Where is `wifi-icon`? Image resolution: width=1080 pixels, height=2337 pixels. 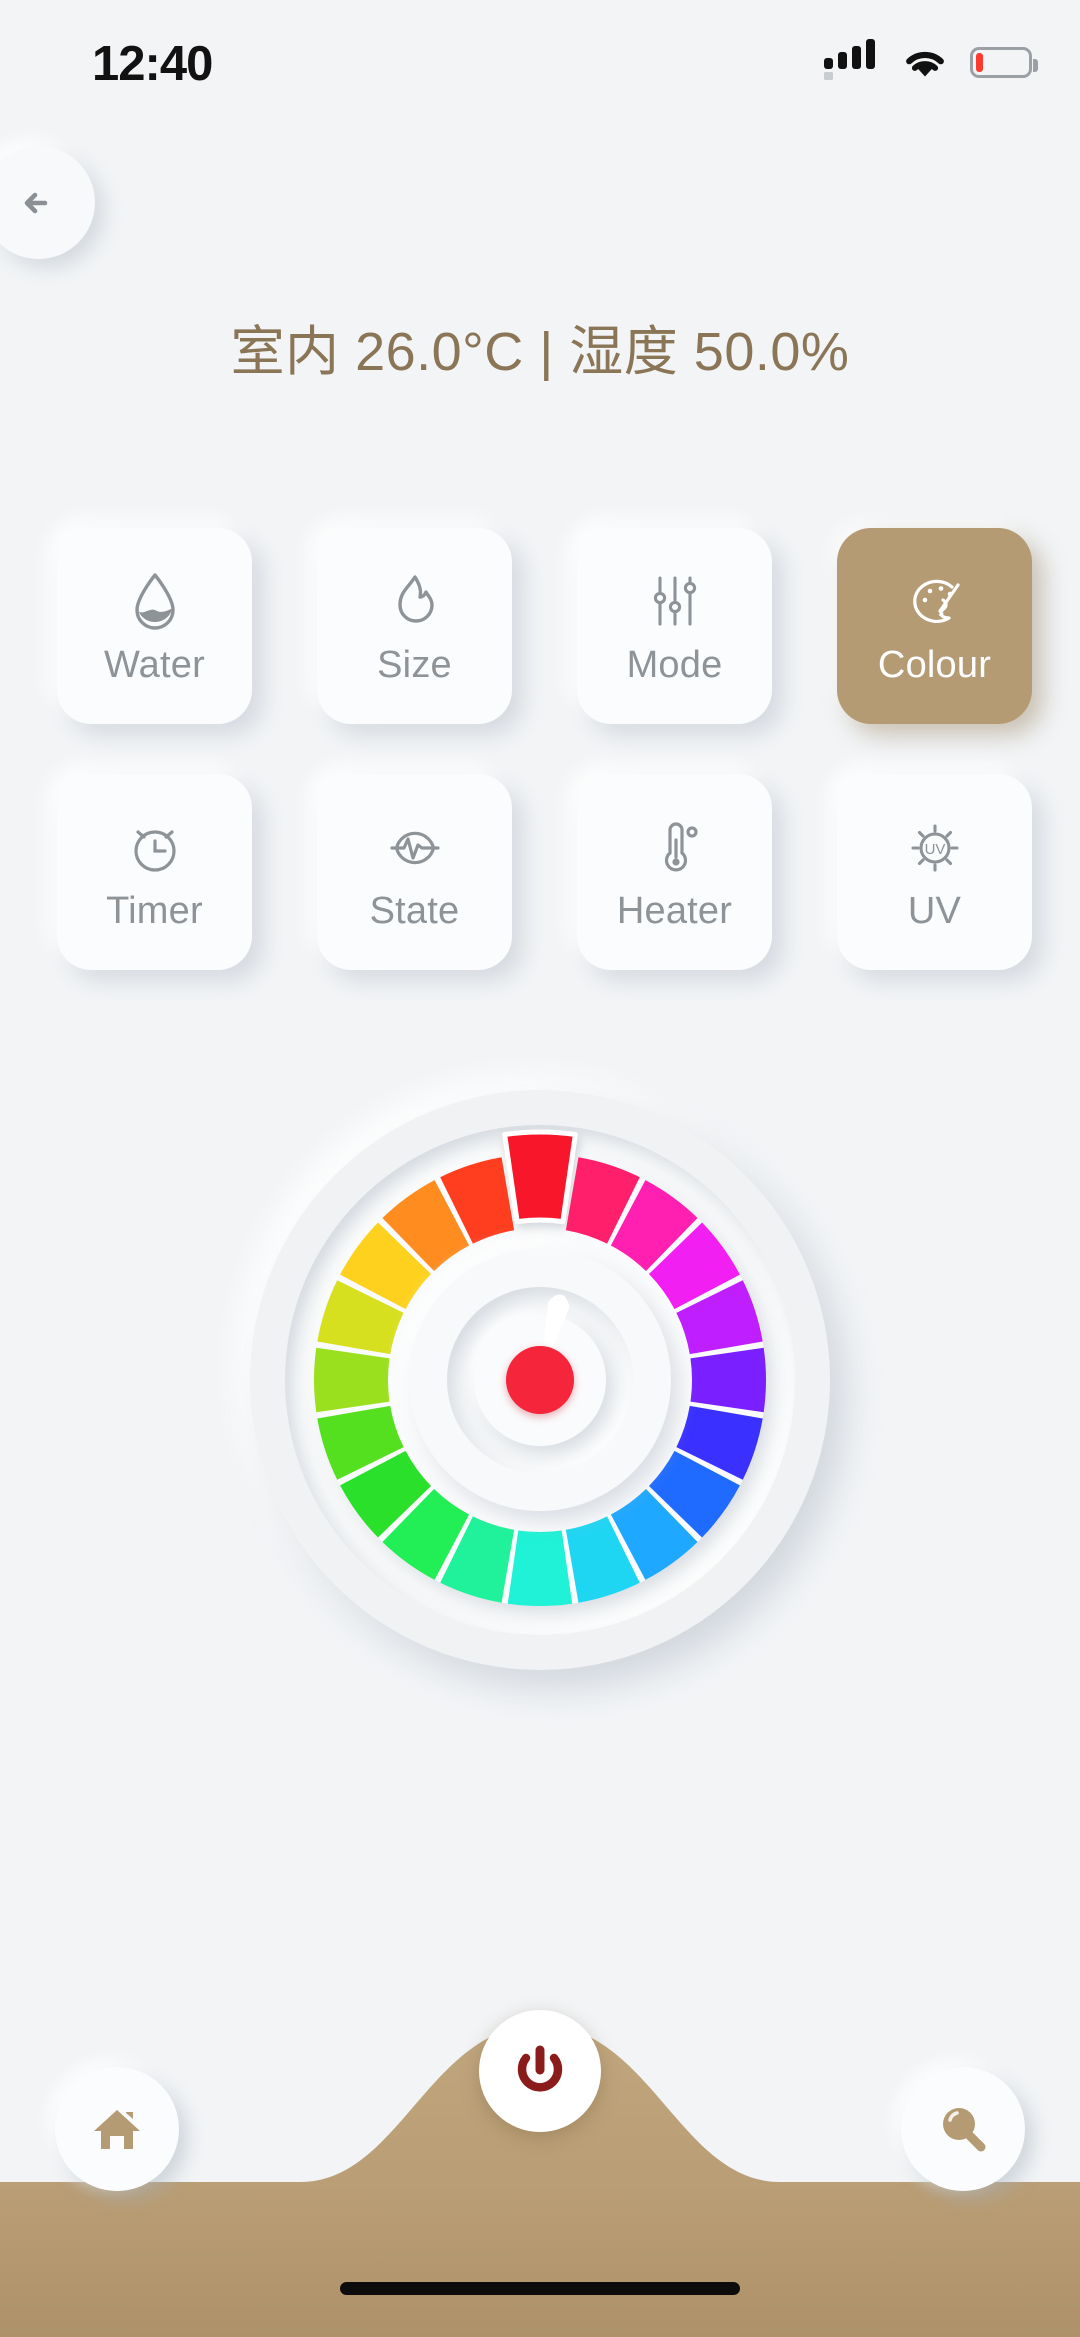
wifi-icon is located at coordinates (925, 64).